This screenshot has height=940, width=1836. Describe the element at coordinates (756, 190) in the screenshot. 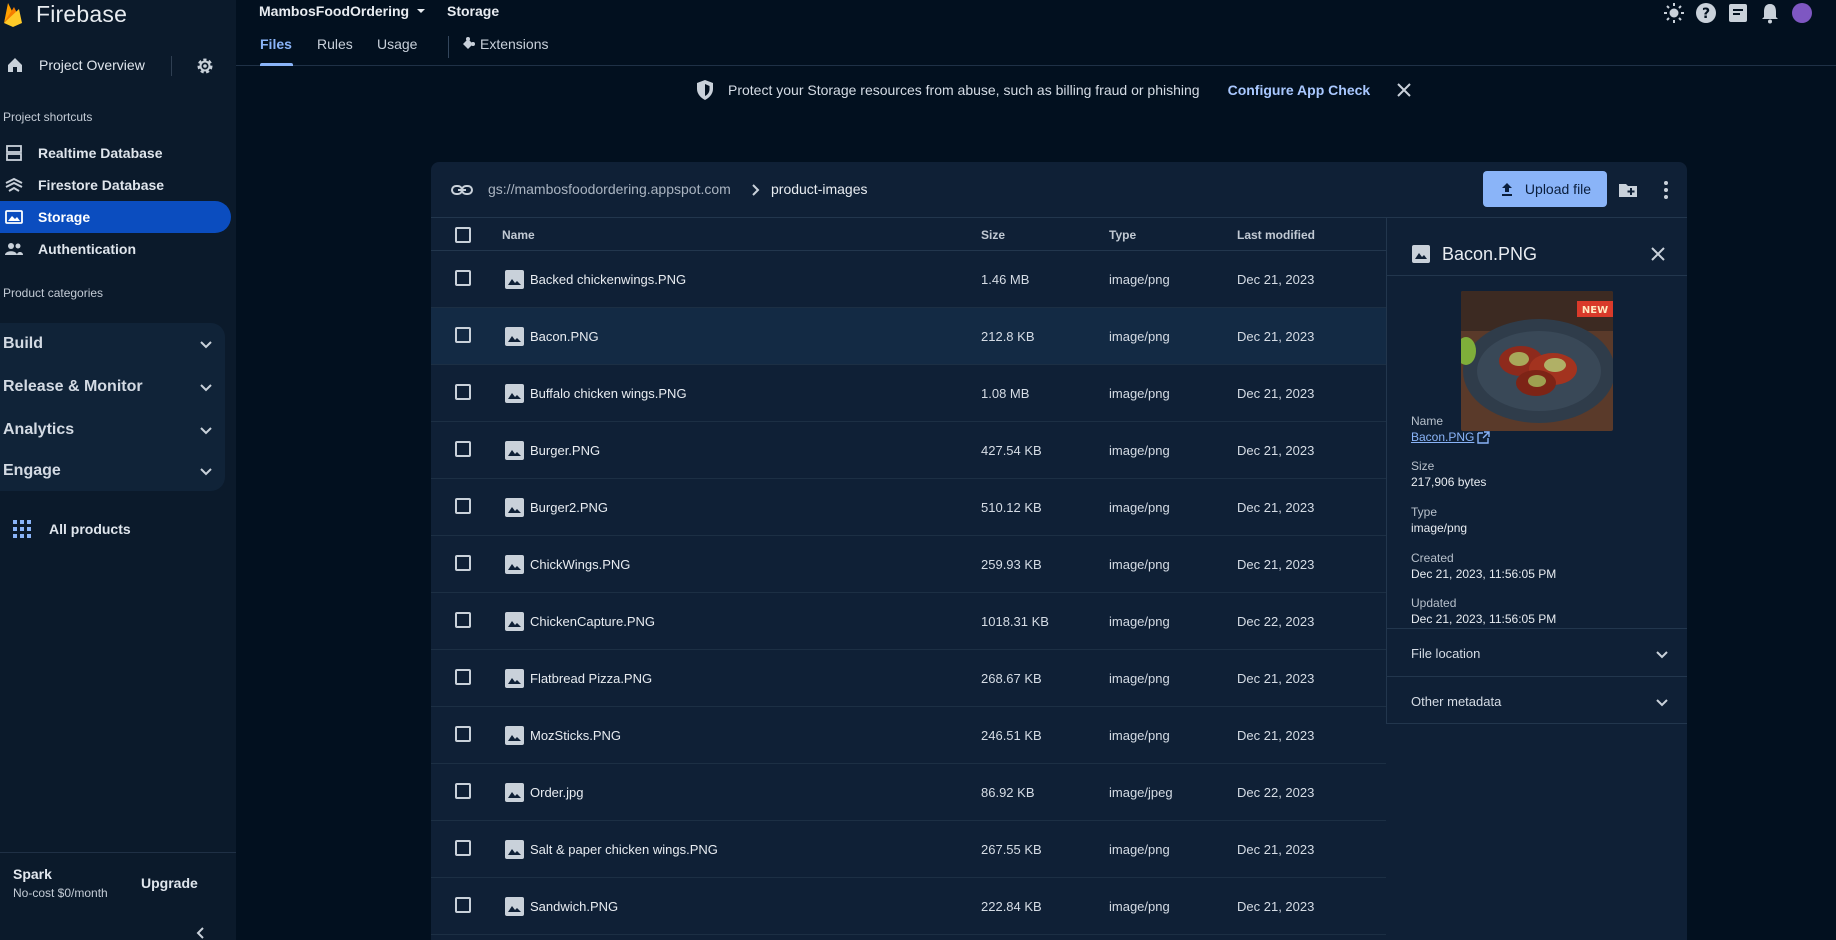

I see `chevron-right-icon` at that location.